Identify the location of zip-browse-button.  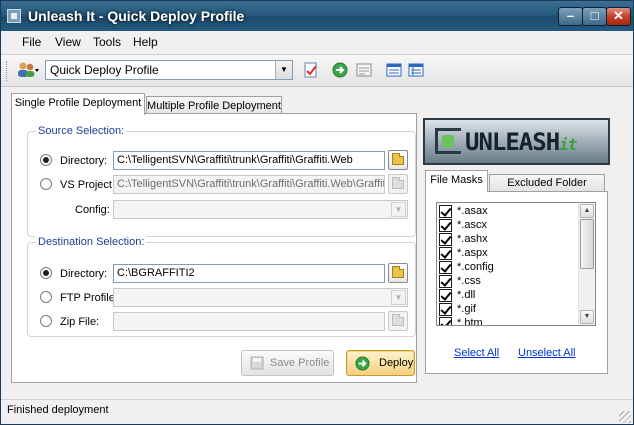
(398, 321).